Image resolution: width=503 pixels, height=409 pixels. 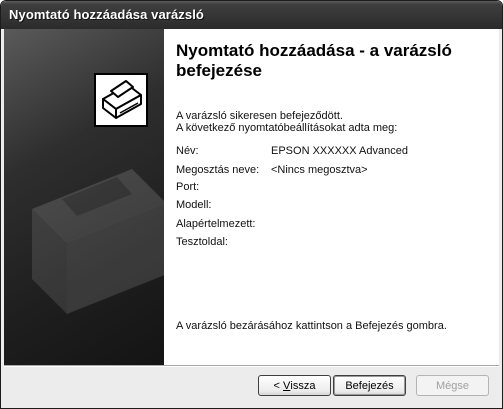 What do you see at coordinates (106, 14) in the screenshot?
I see `window-title: Nyomtató hozzáadása varázsló` at bounding box center [106, 14].